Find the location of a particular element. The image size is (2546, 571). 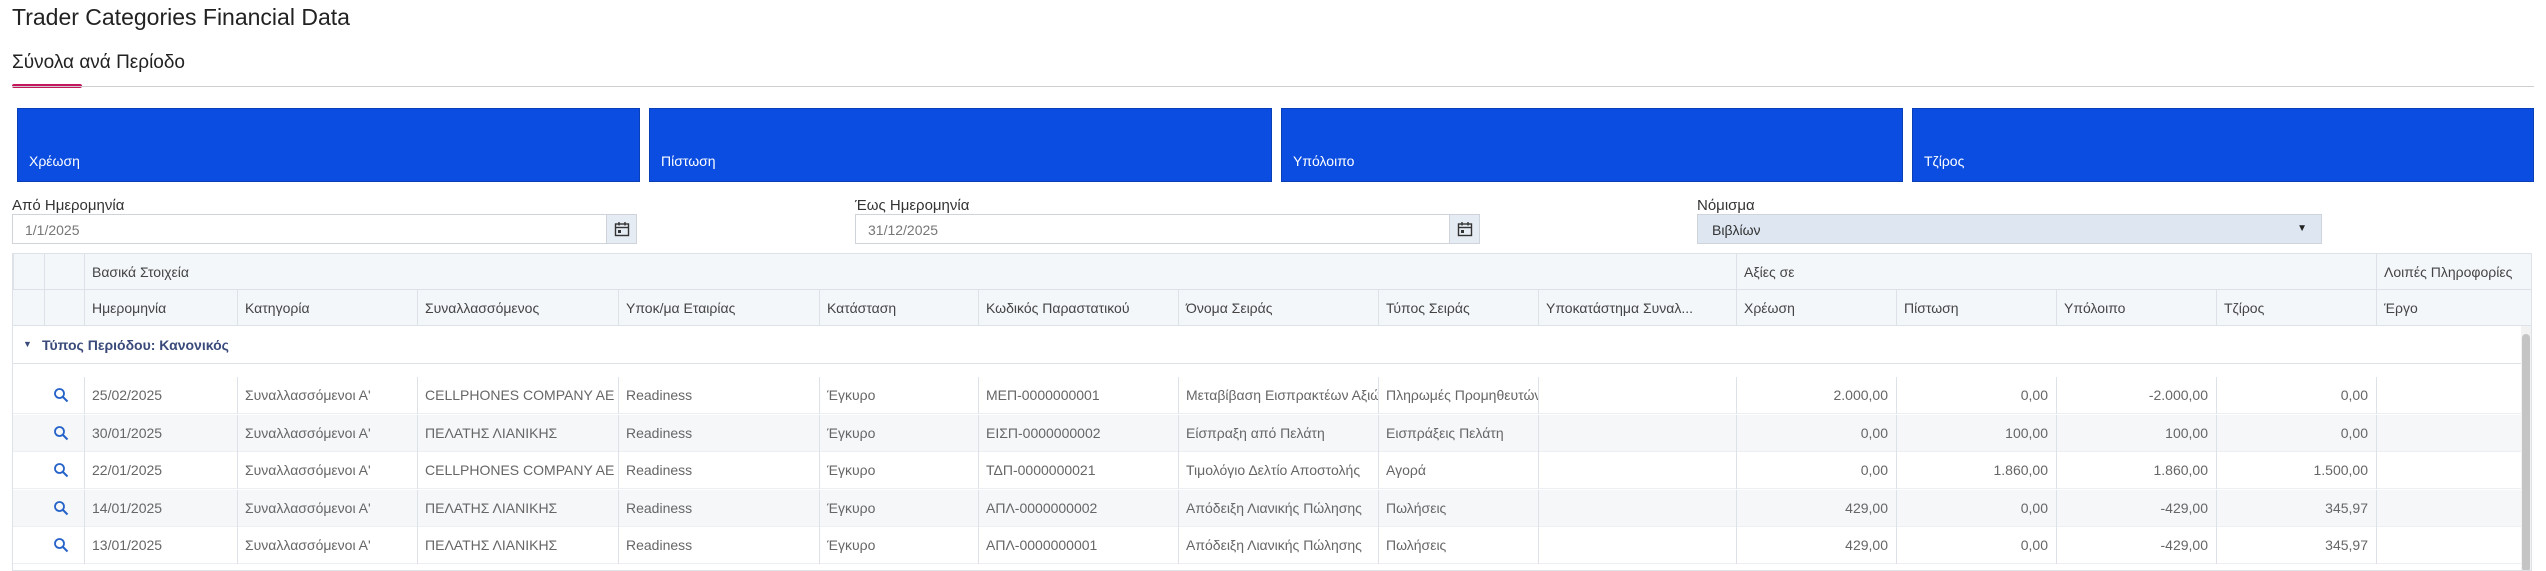

to-date-value: 31/12/2025 is located at coordinates (903, 230).